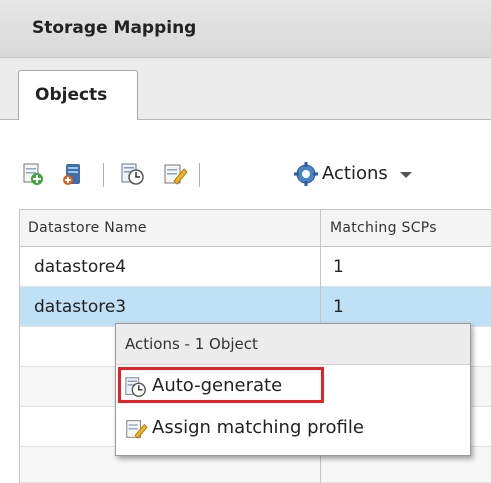 This screenshot has width=491, height=483. I want to click on menu-item-assign-matching-profile: Assign matching profile, so click(293, 429).